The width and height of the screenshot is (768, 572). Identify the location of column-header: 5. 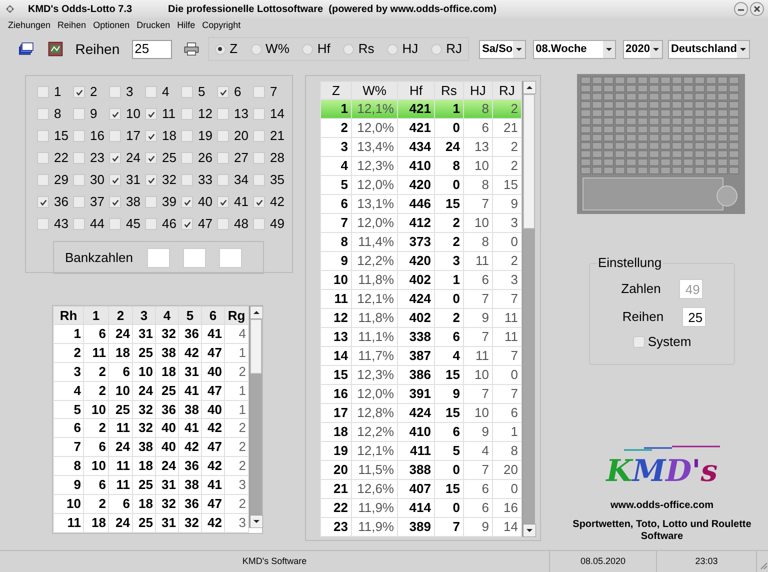
(190, 315).